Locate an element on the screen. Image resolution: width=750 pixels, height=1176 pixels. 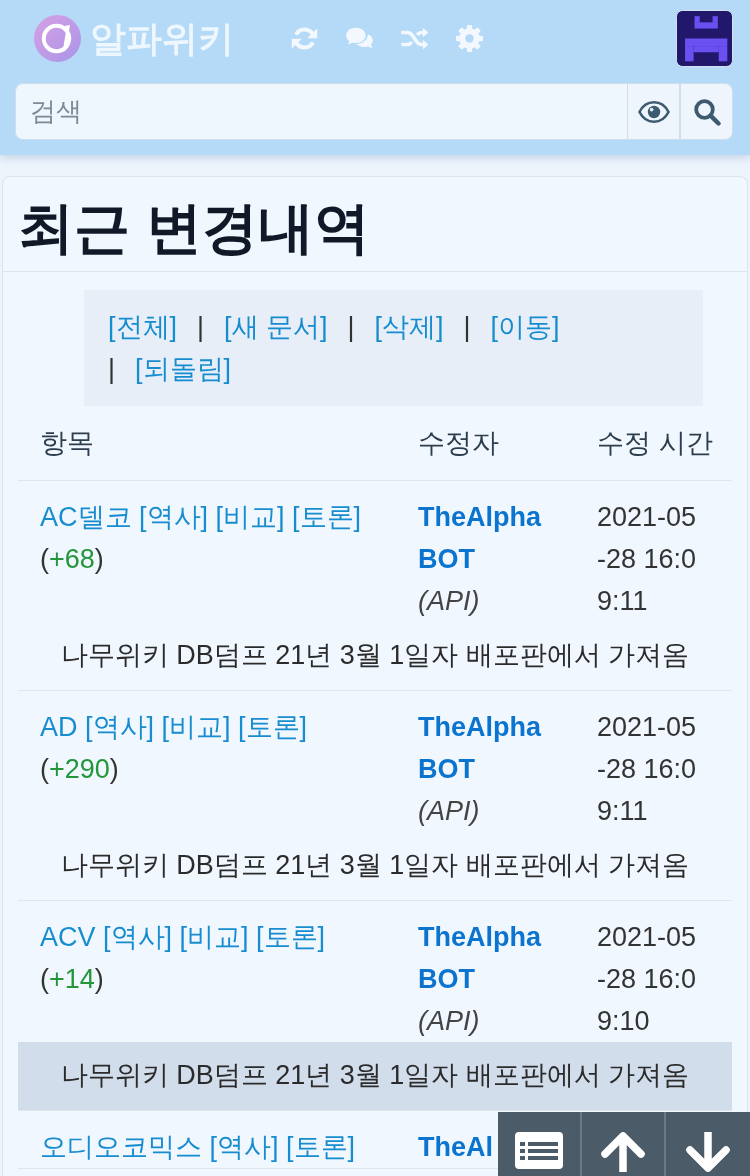
filter-link: [삭제] is located at coordinates (409, 327).